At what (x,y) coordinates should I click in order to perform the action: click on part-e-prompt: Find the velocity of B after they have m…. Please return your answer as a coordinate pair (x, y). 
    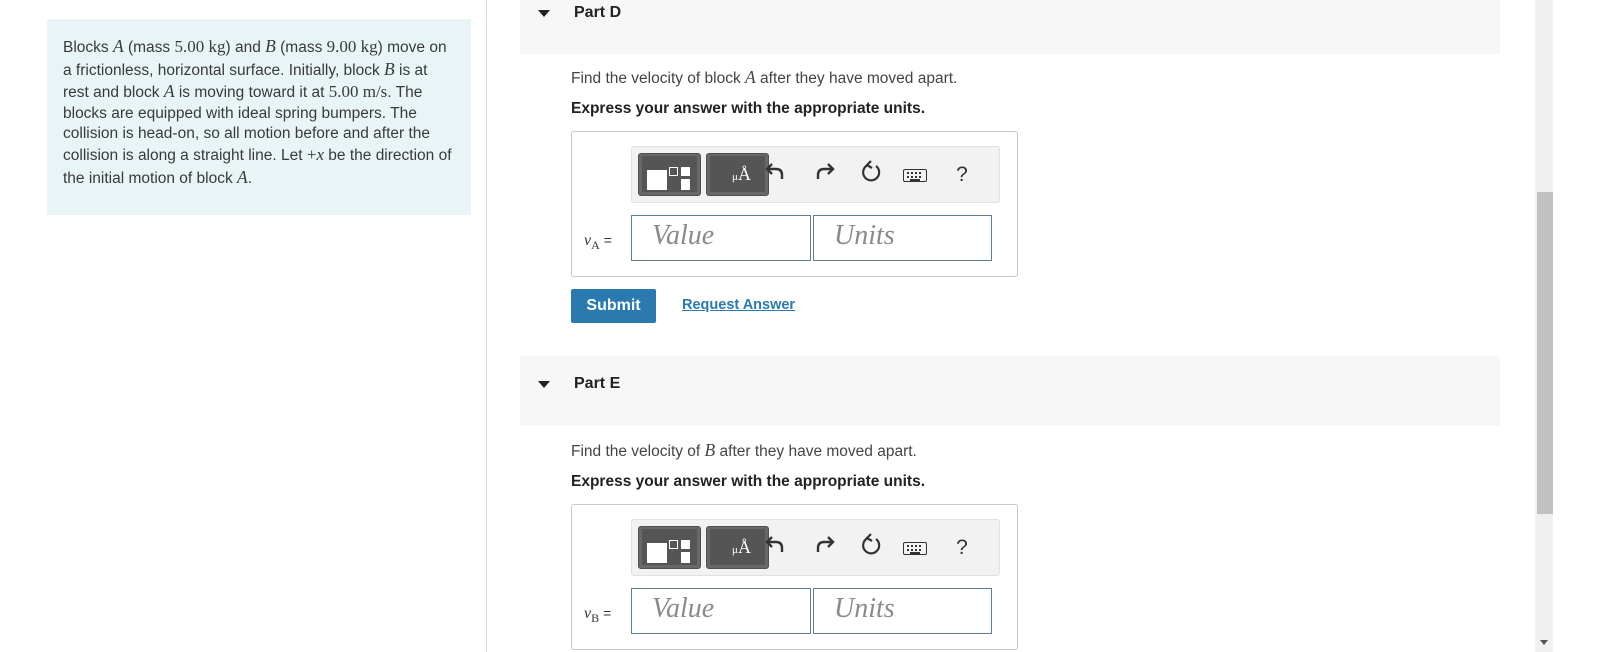
    Looking at the image, I should click on (744, 450).